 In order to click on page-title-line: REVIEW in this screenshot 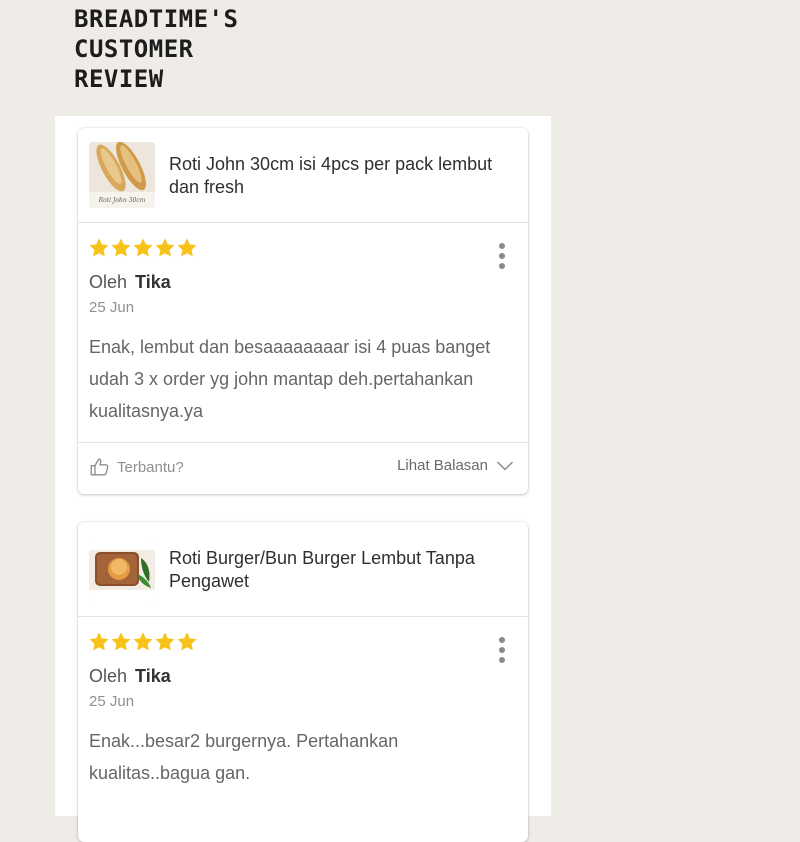, I will do `click(119, 79)`.